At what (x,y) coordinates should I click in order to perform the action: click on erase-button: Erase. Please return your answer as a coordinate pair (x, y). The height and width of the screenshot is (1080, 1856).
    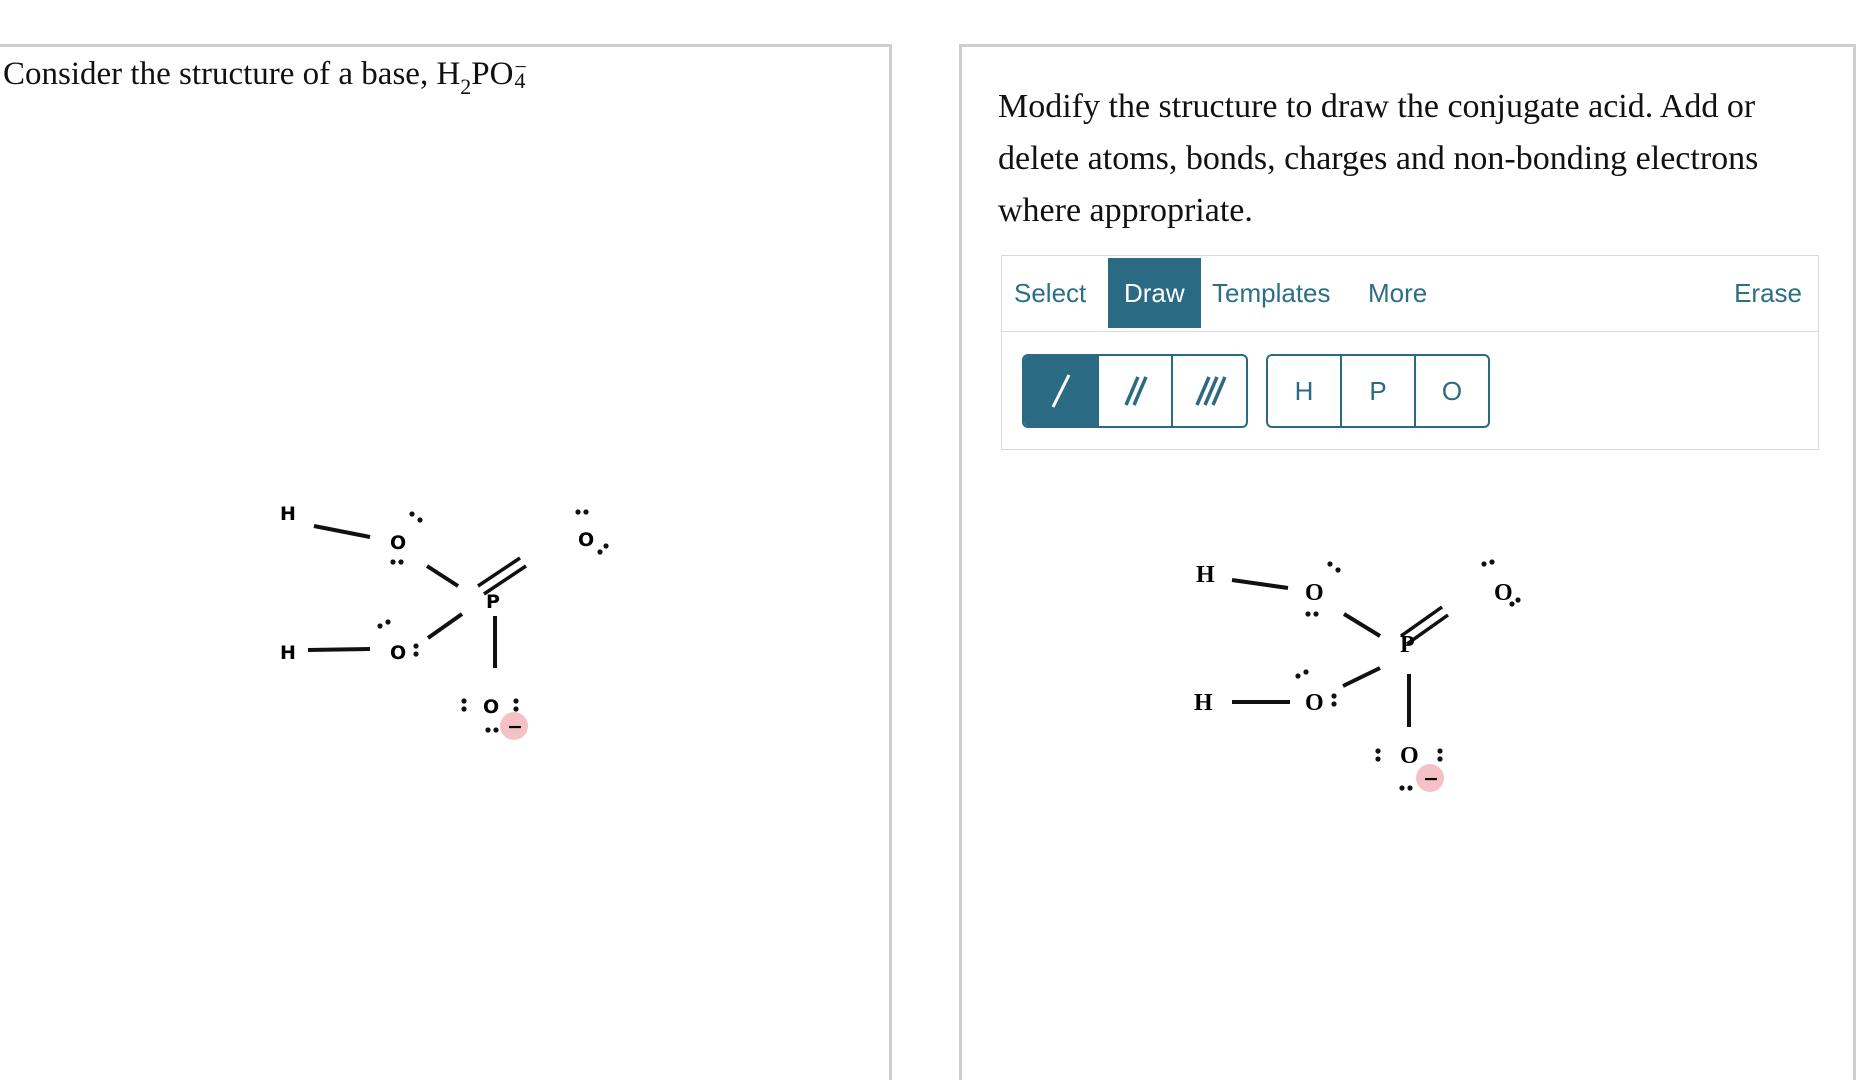
    Looking at the image, I should click on (1768, 293).